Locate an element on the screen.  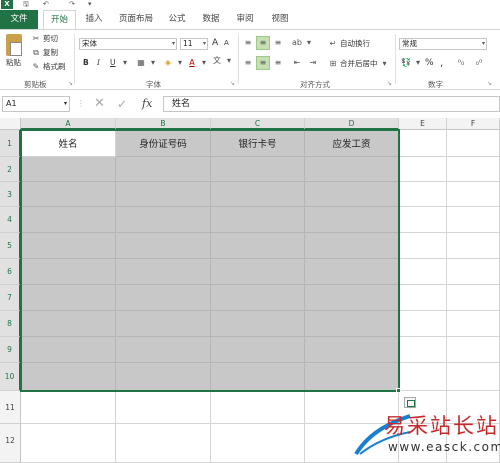
wrap-text-button: ↵ 自动换行 is located at coordinates (349, 43).